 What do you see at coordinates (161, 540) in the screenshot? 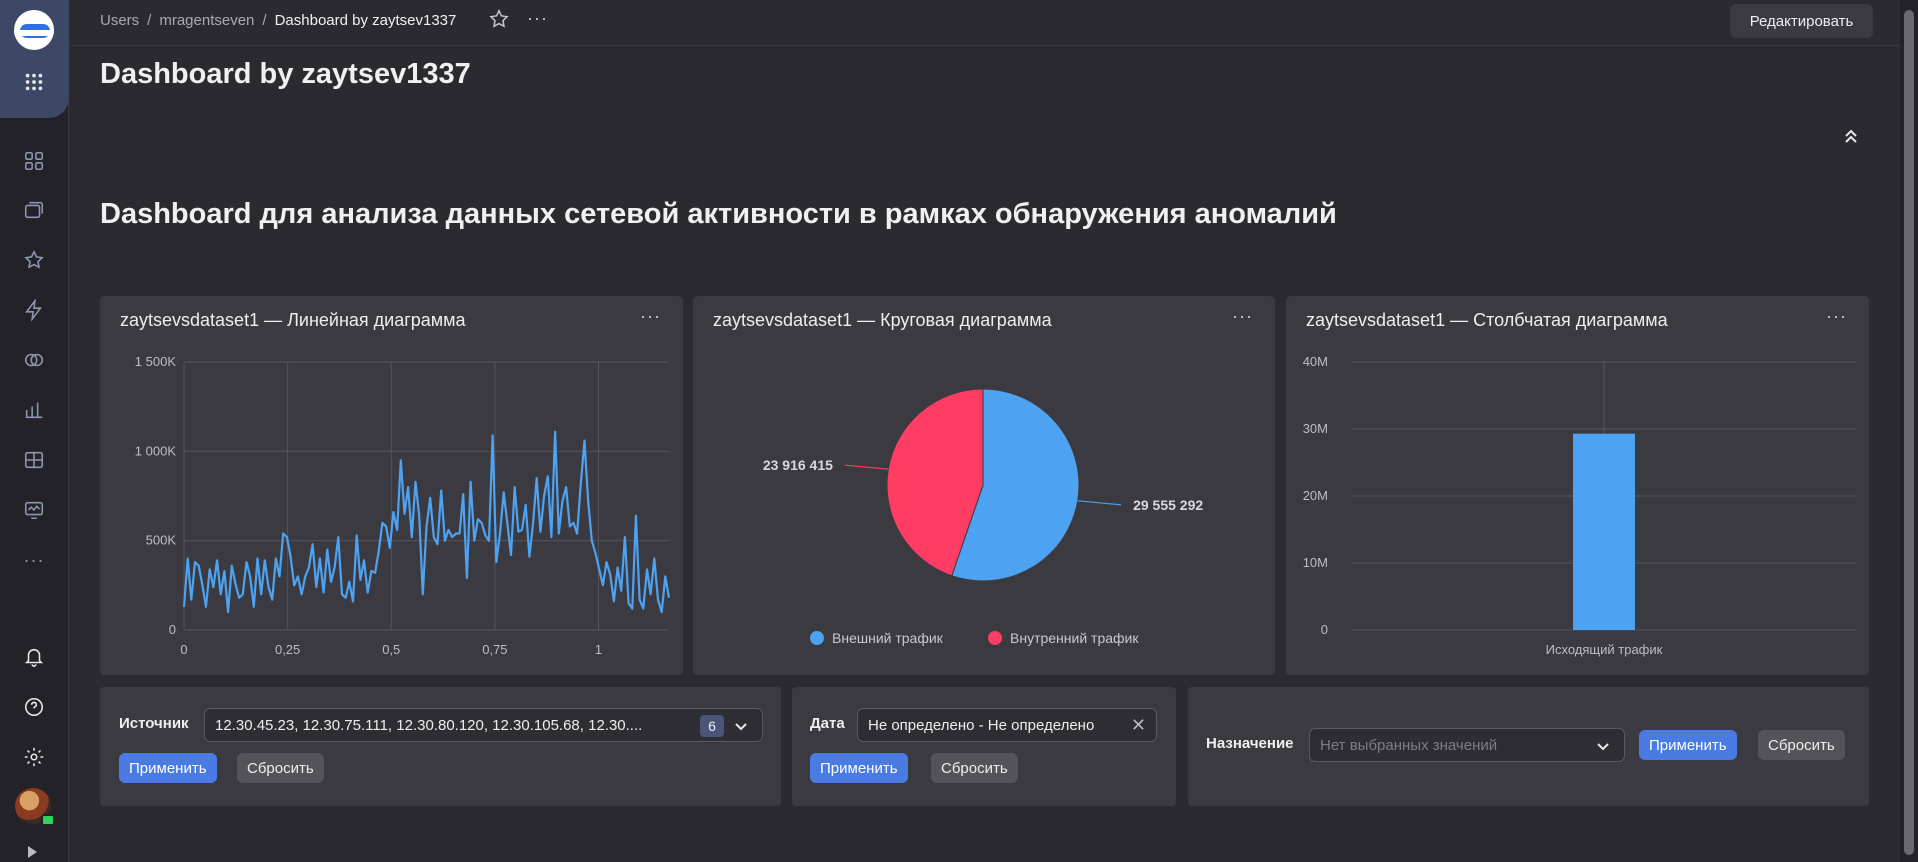
I see `y-tick-label: 500K` at bounding box center [161, 540].